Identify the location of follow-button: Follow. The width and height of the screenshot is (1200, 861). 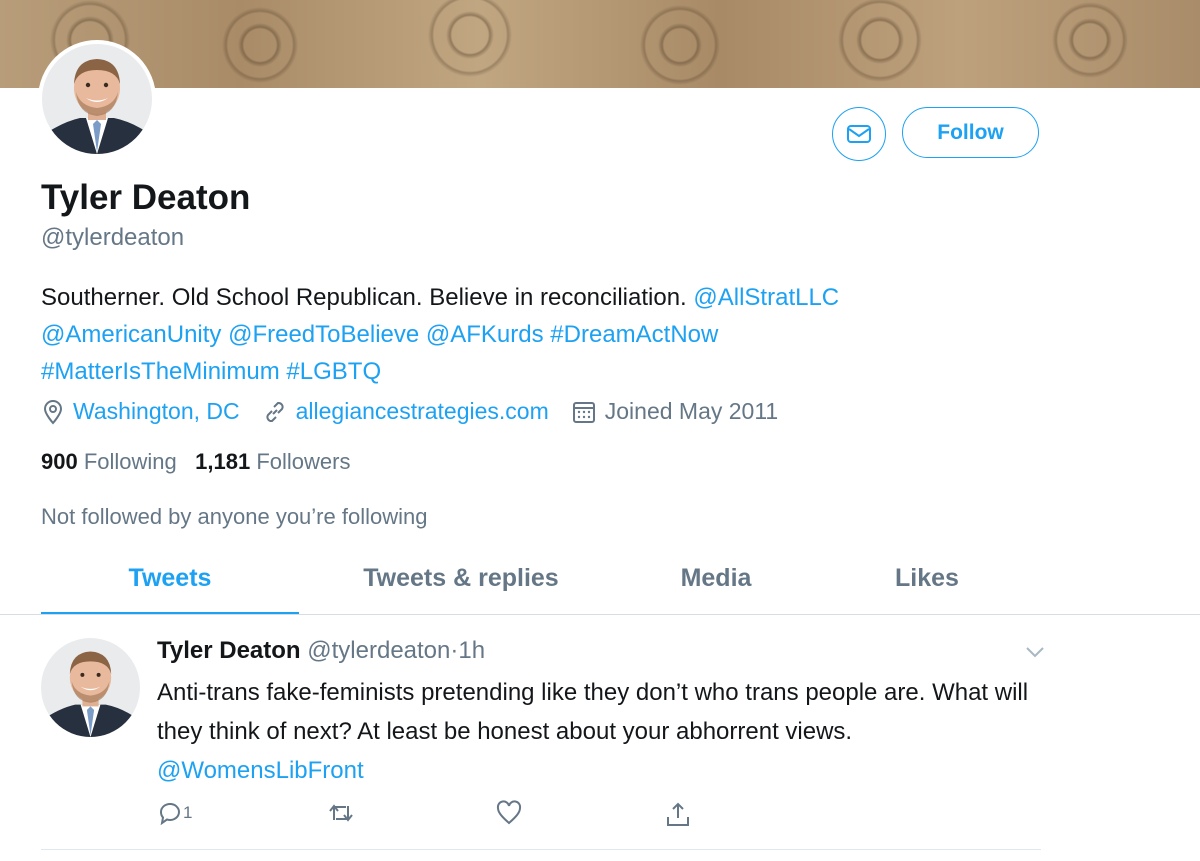
(970, 132).